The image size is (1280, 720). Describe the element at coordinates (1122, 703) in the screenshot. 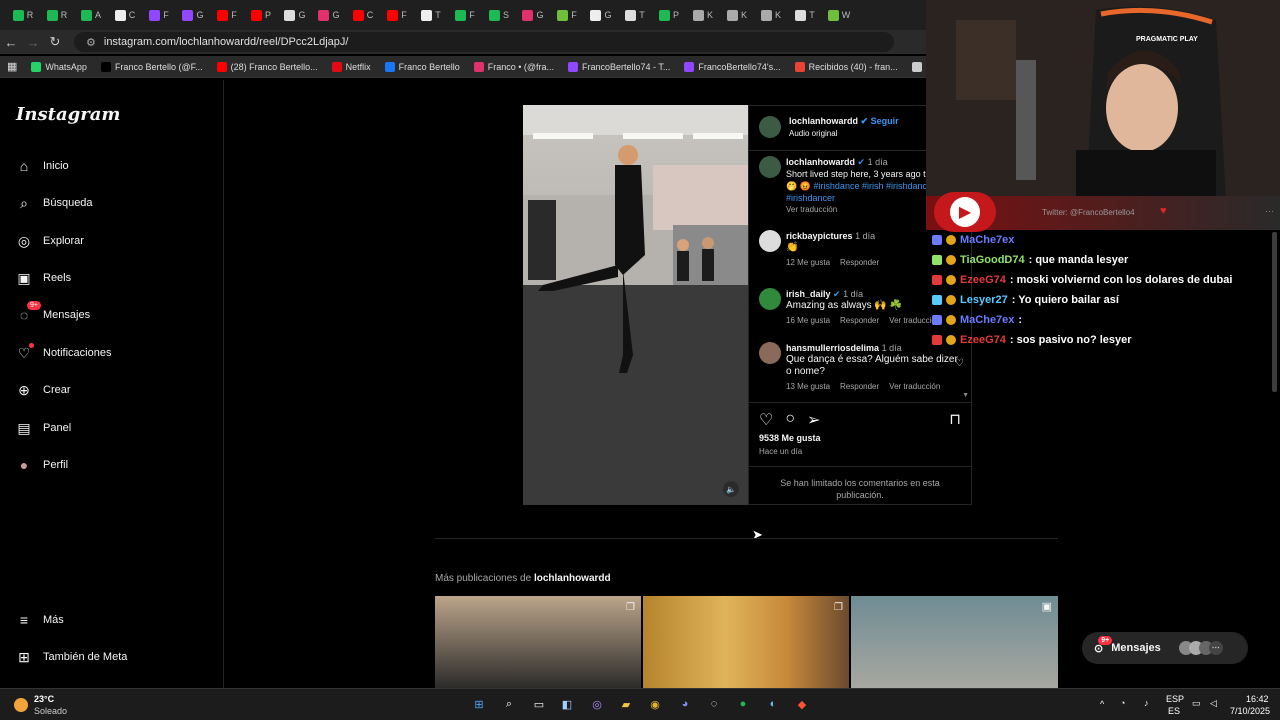

I see `tray-app-icon: ◔` at that location.